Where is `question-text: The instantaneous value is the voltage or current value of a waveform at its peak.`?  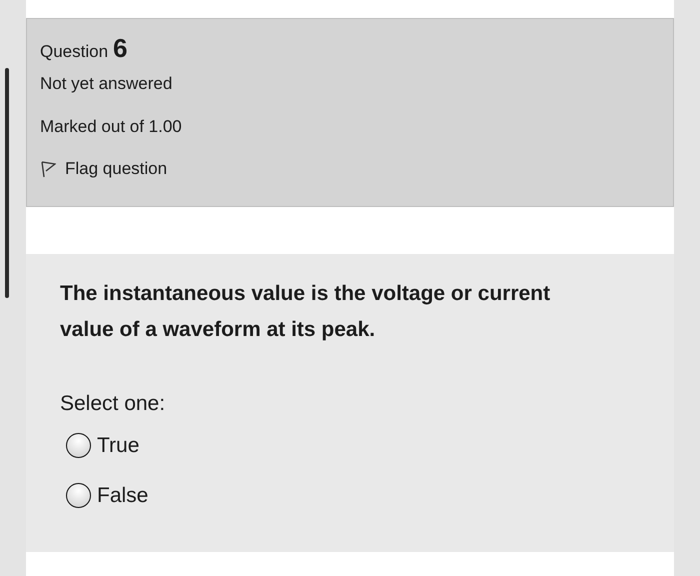 question-text: The instantaneous value is the voltage or current value of a waveform at its peak. is located at coordinates (306, 312).